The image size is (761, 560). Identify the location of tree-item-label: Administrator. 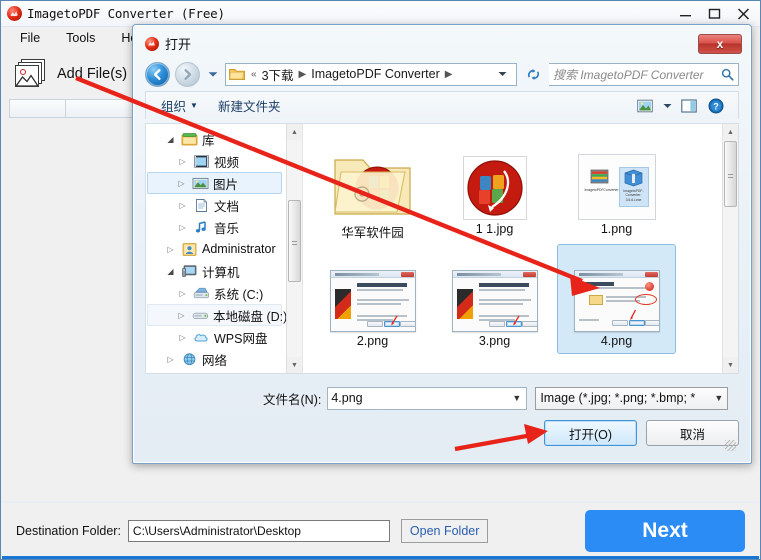
(239, 249).